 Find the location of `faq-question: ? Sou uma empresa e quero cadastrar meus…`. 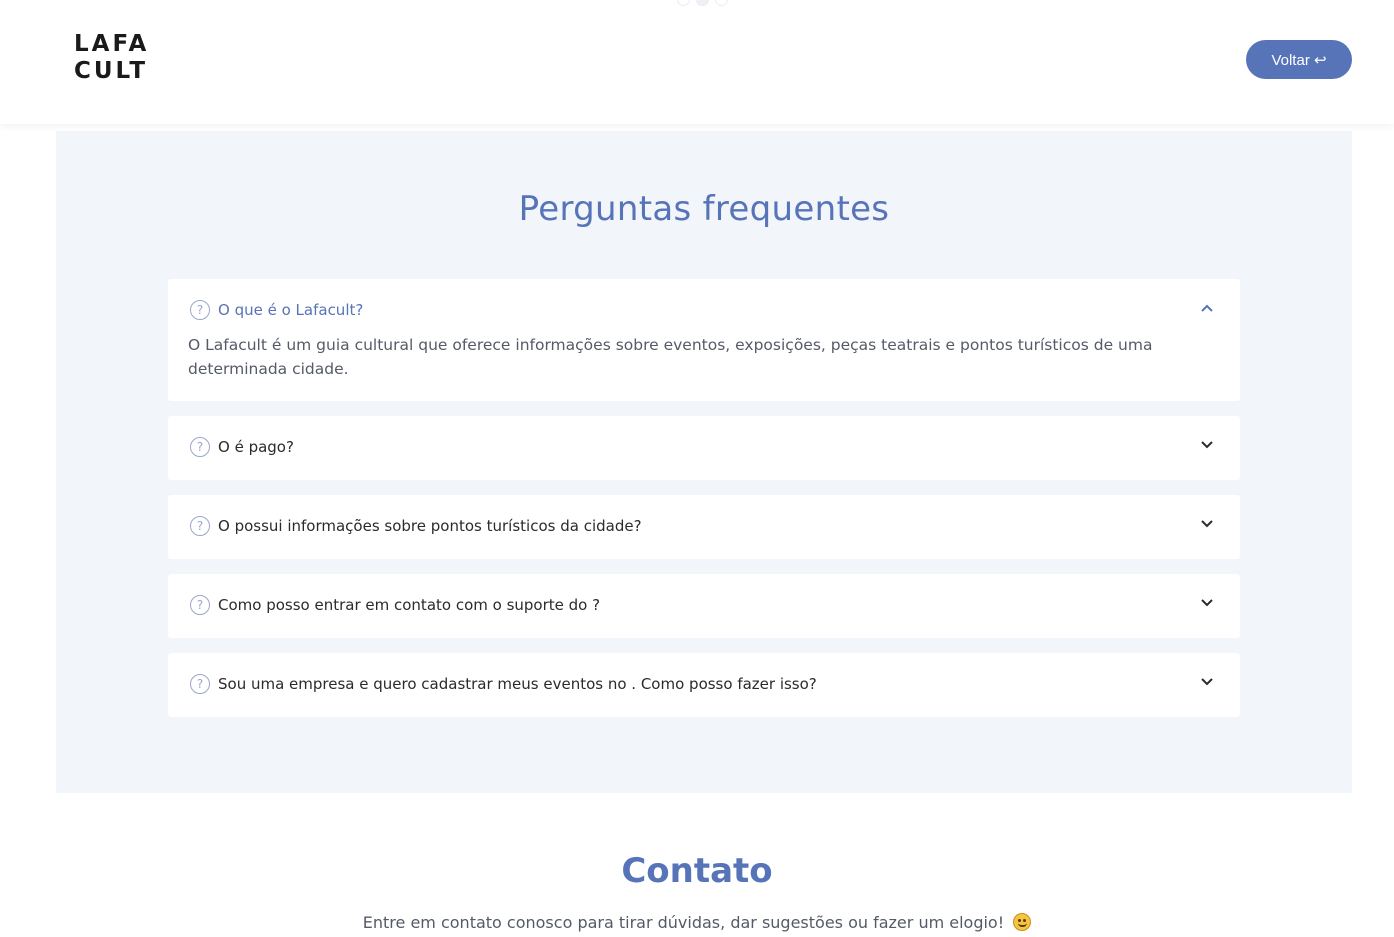

faq-question: ? Sou uma empresa e quero cadastrar meus… is located at coordinates (503, 684).